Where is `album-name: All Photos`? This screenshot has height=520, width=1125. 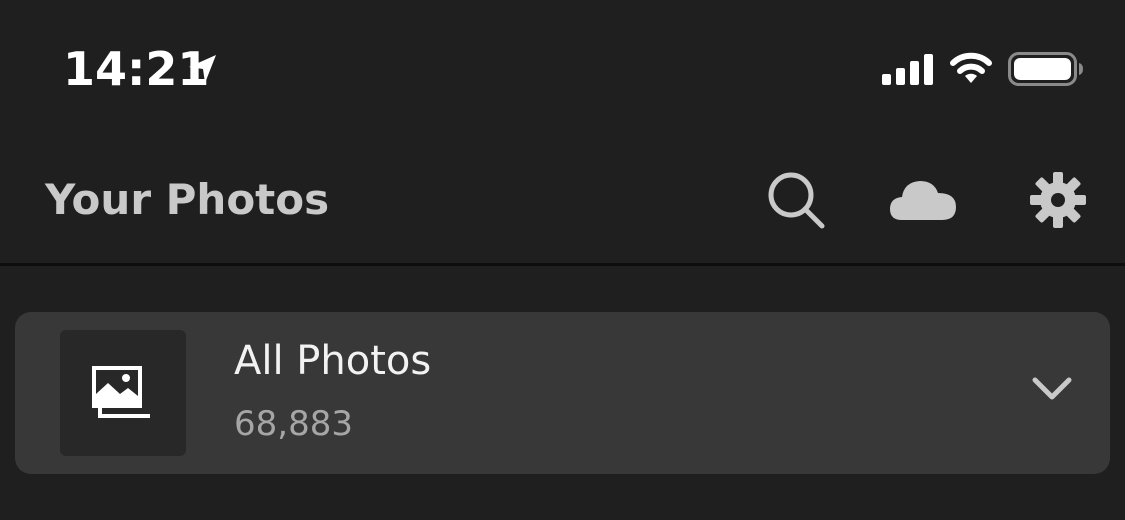
album-name: All Photos is located at coordinates (333, 361).